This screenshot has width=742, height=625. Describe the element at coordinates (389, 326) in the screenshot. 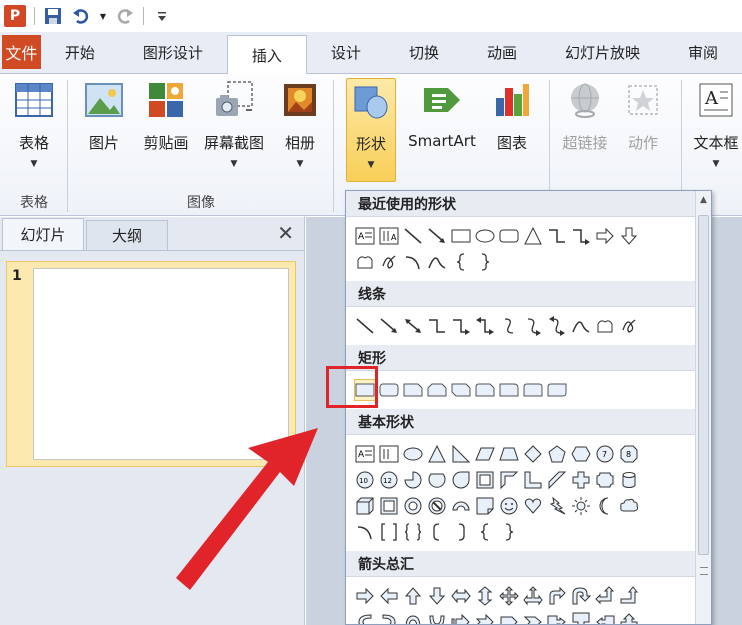

I see `arrow-line-shape-icon` at that location.